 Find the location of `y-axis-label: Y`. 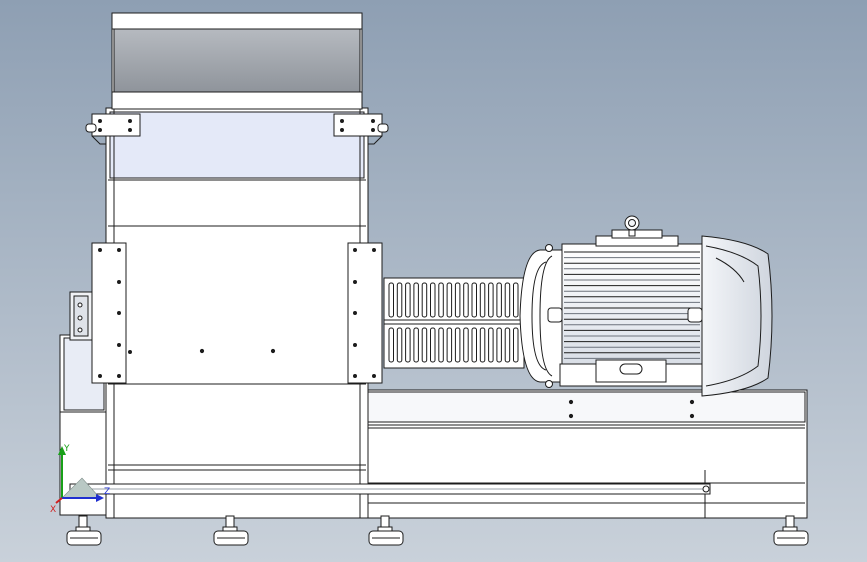

y-axis-label: Y is located at coordinates (66, 449).